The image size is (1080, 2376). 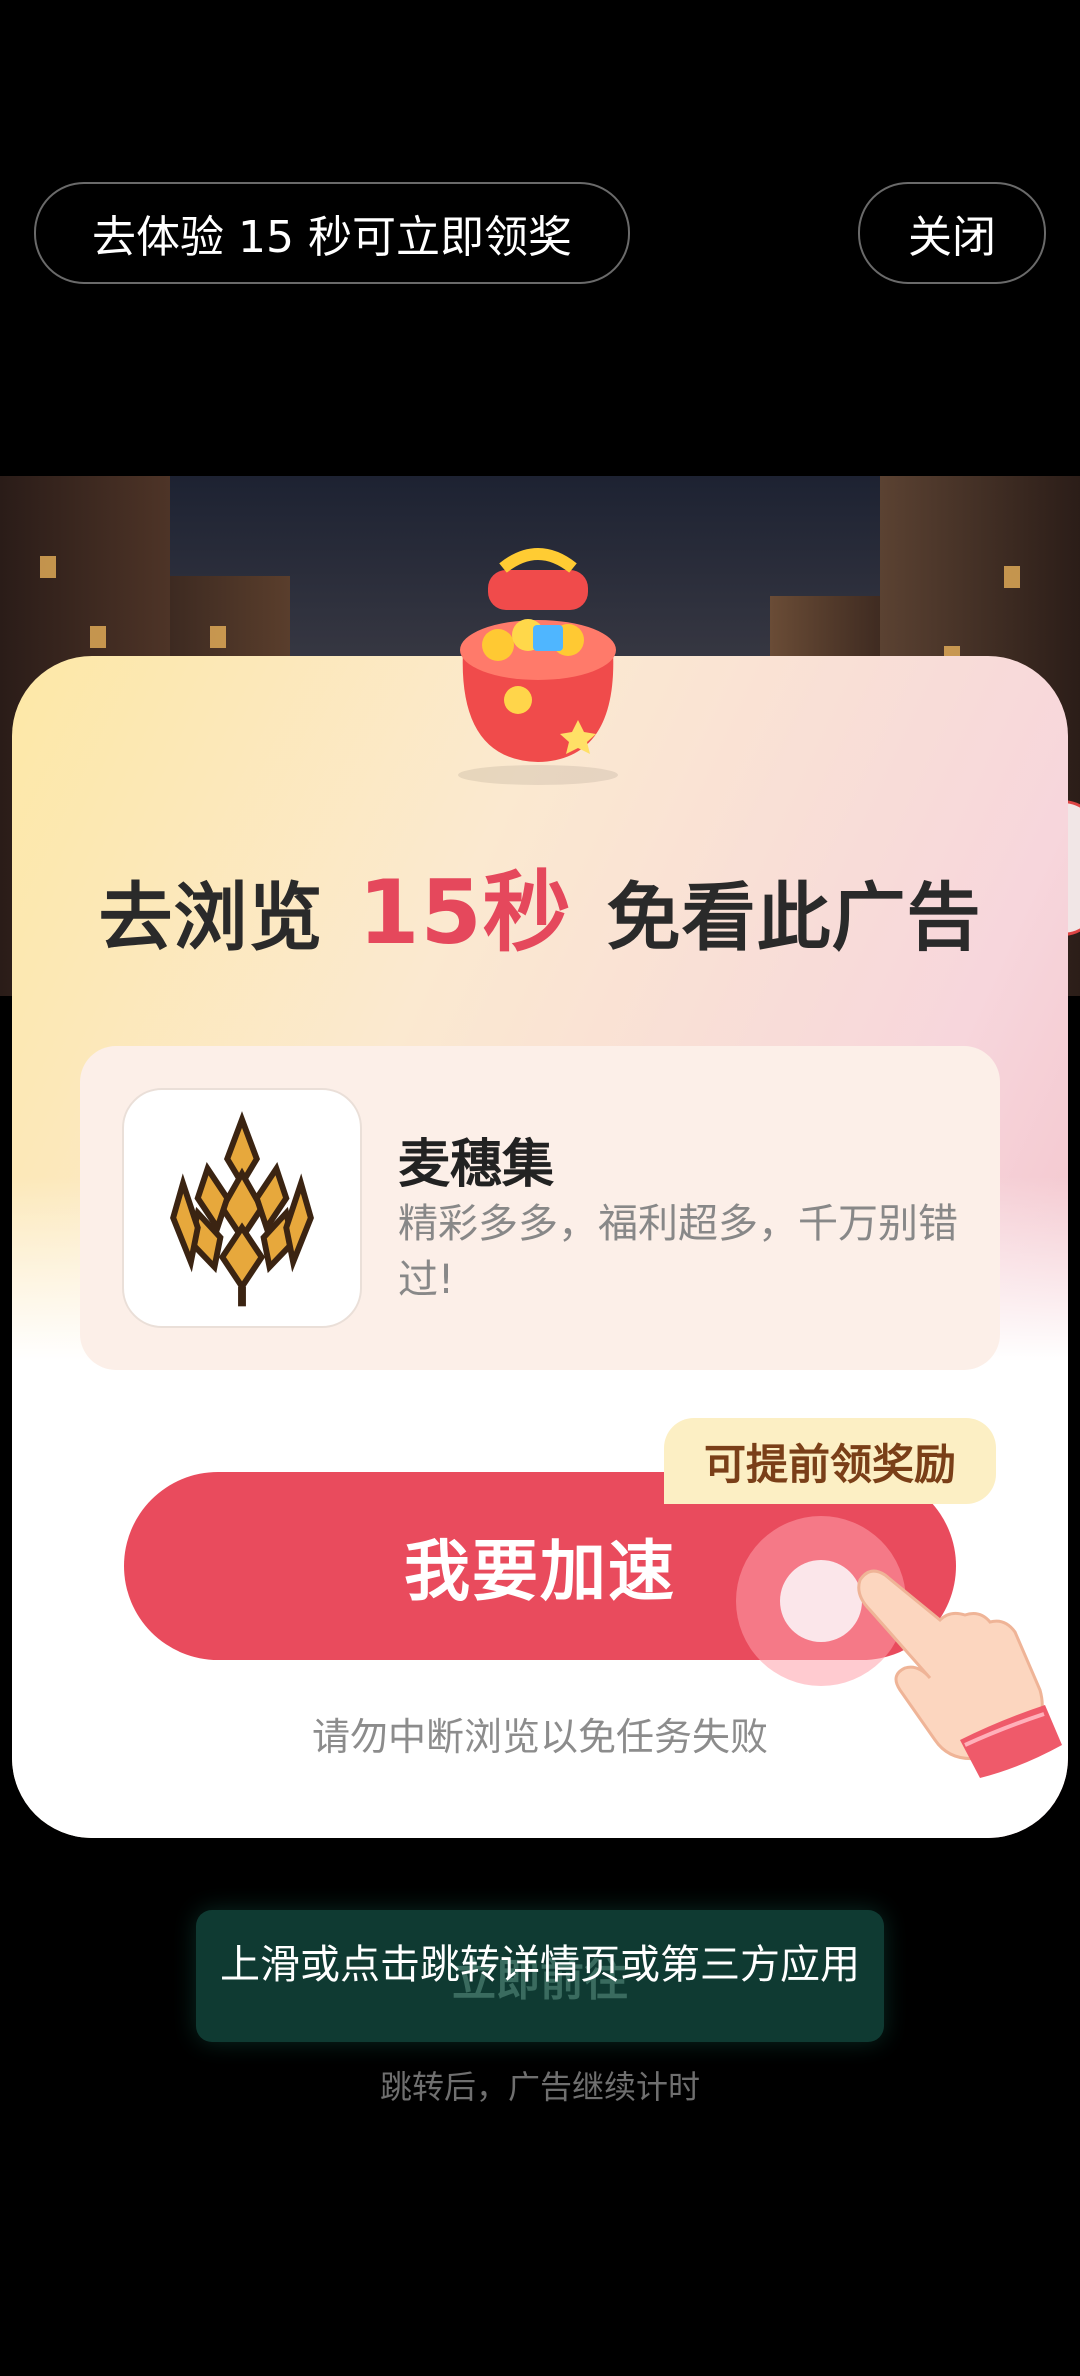 What do you see at coordinates (830, 1461) in the screenshot?
I see `early-reward-badge: 可提前领奖励` at bounding box center [830, 1461].